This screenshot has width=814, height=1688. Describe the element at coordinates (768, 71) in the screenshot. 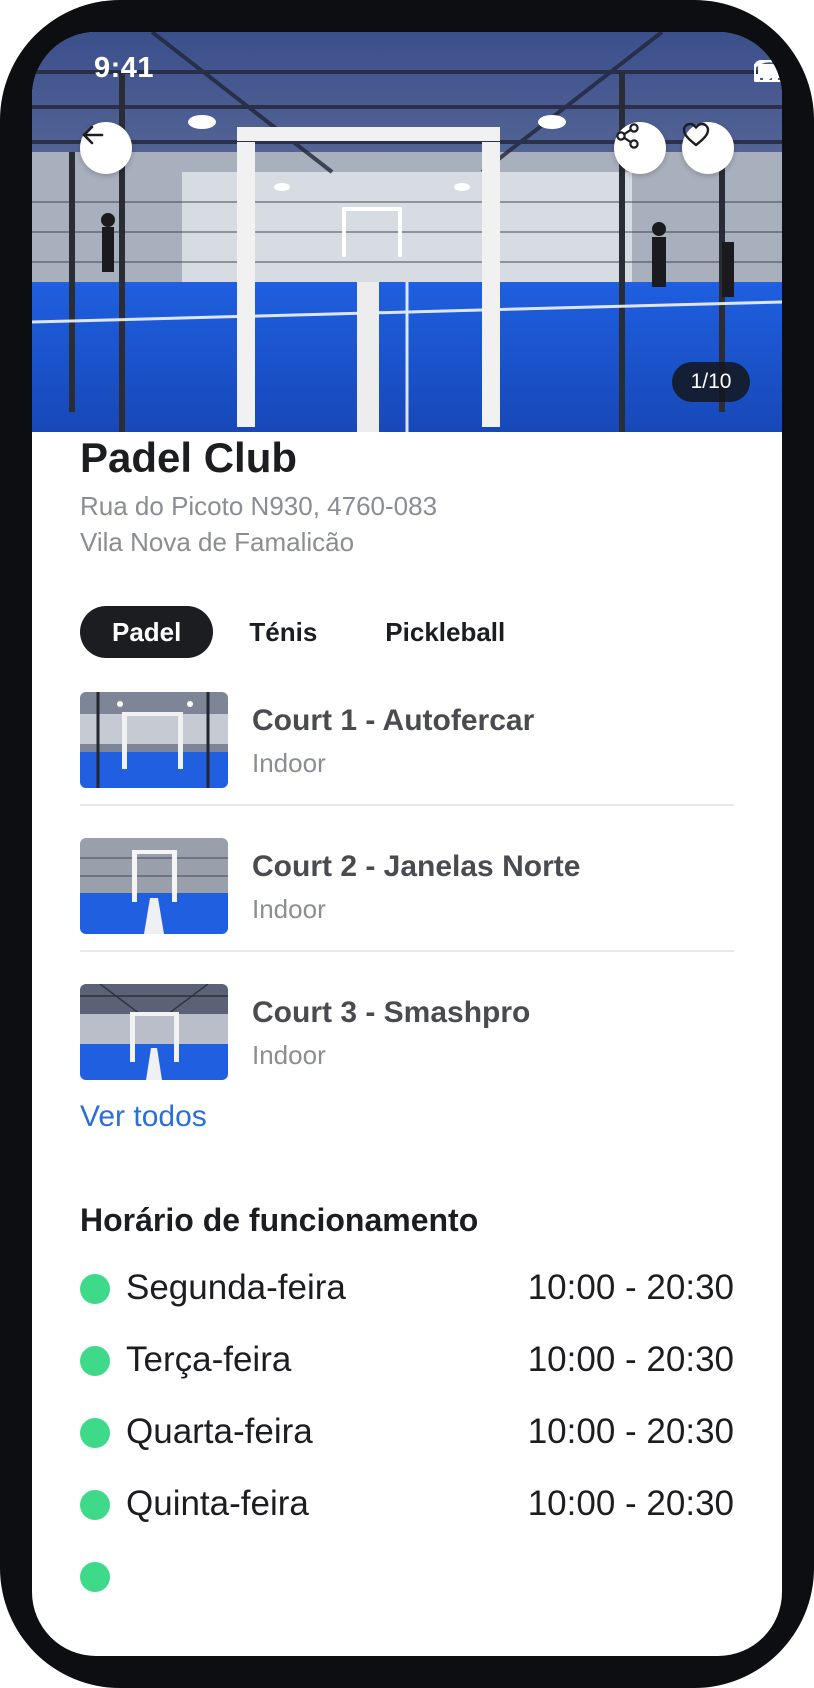

I see `battery-icon` at that location.